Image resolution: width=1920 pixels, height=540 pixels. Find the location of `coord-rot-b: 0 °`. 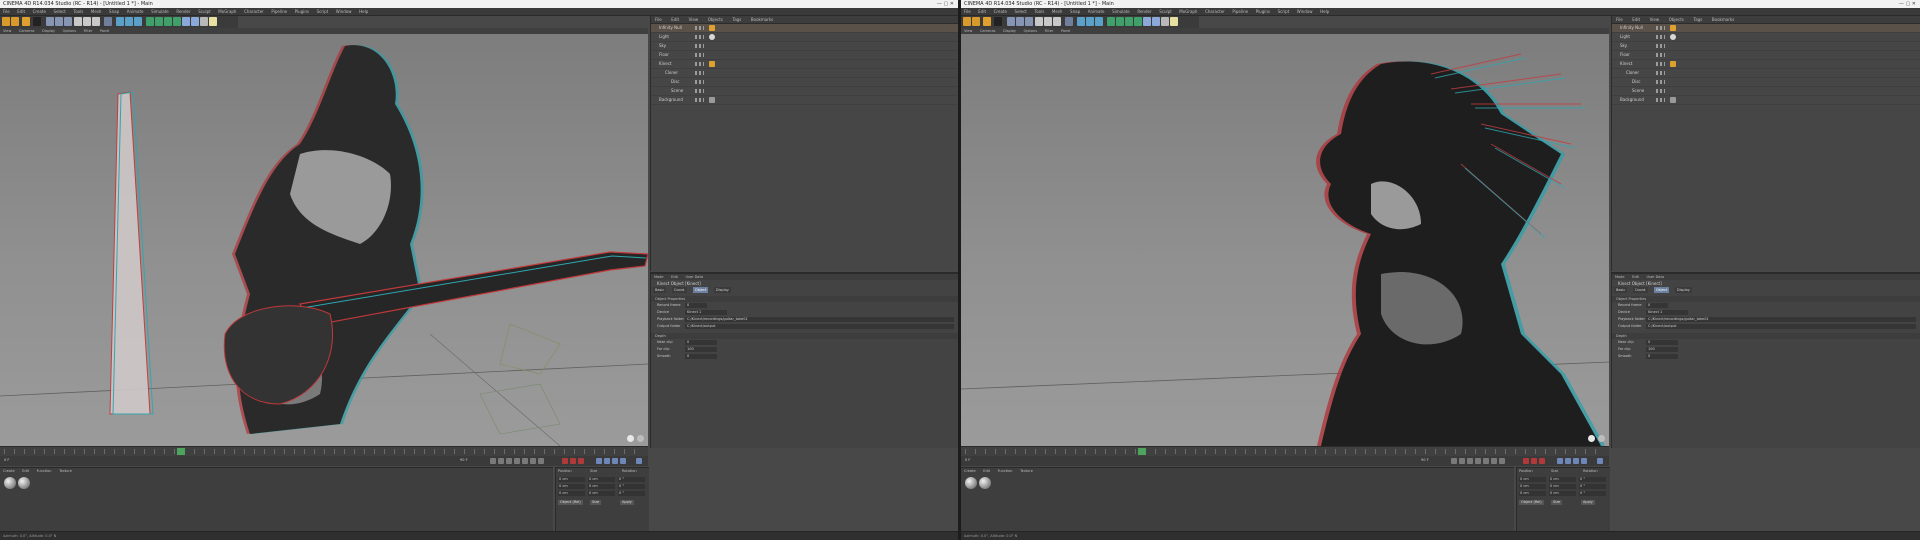

coord-rot-b: 0 ° is located at coordinates (1592, 493).